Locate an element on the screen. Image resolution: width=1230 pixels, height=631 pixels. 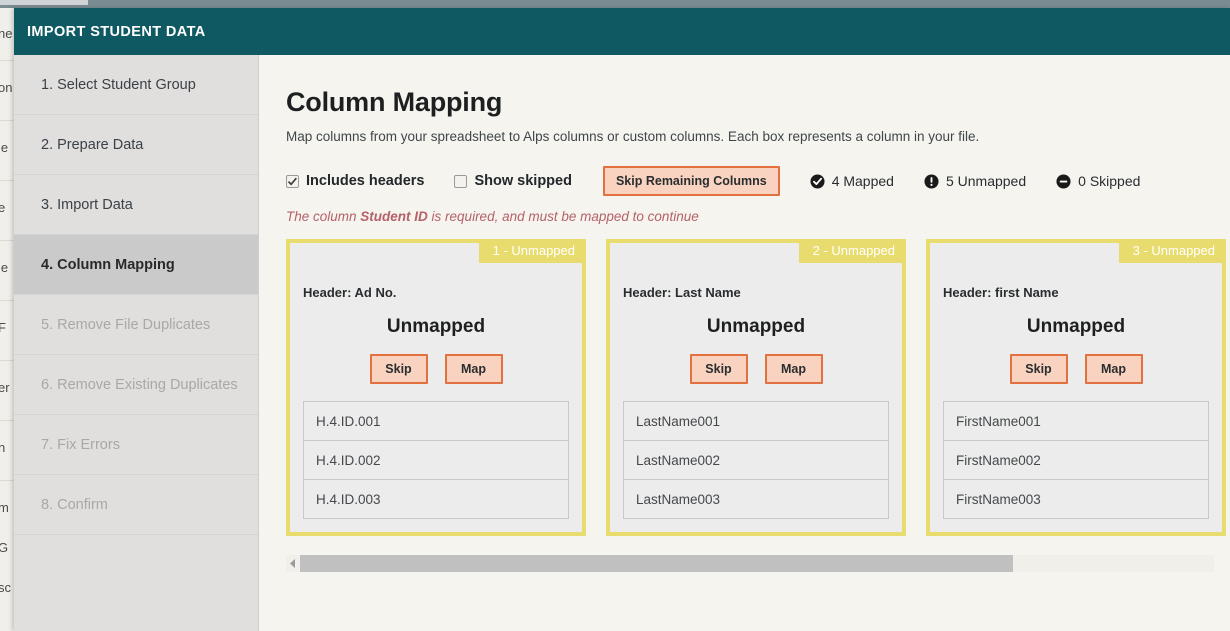
column-sample-row: FirstName003 is located at coordinates (1076, 500).